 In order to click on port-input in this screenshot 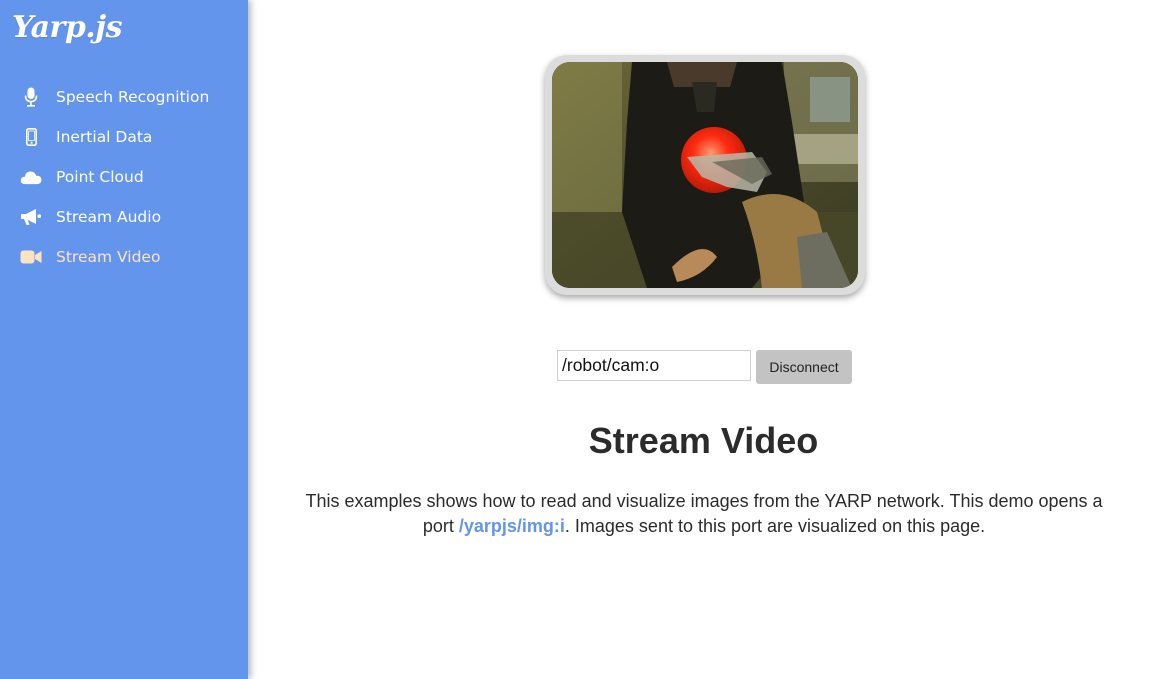, I will do `click(654, 365)`.